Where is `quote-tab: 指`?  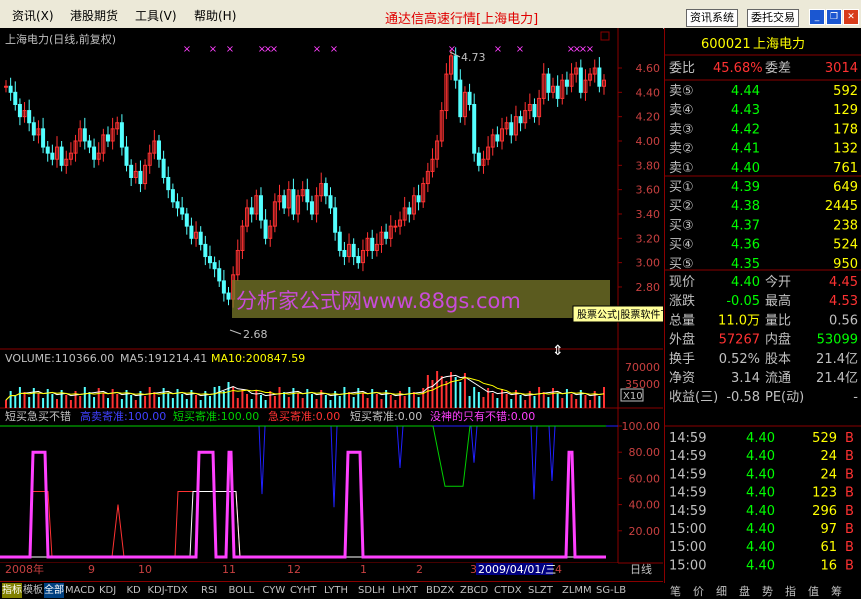 quote-tab: 指 is located at coordinates (790, 591).